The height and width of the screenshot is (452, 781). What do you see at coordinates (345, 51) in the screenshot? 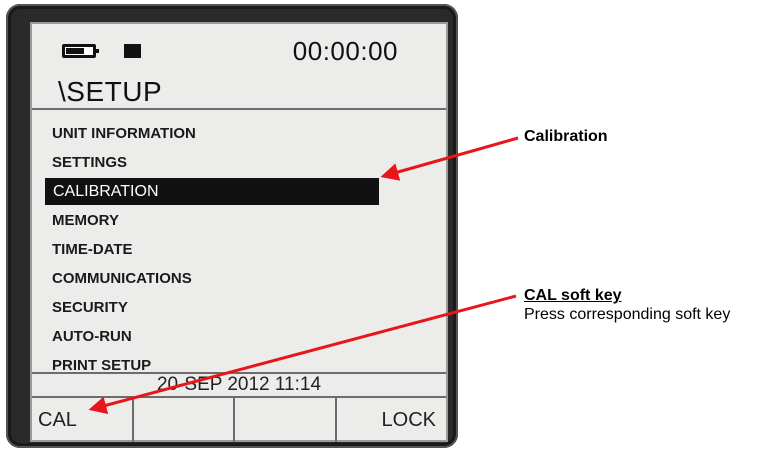
I see `clock: 00:00:00` at bounding box center [345, 51].